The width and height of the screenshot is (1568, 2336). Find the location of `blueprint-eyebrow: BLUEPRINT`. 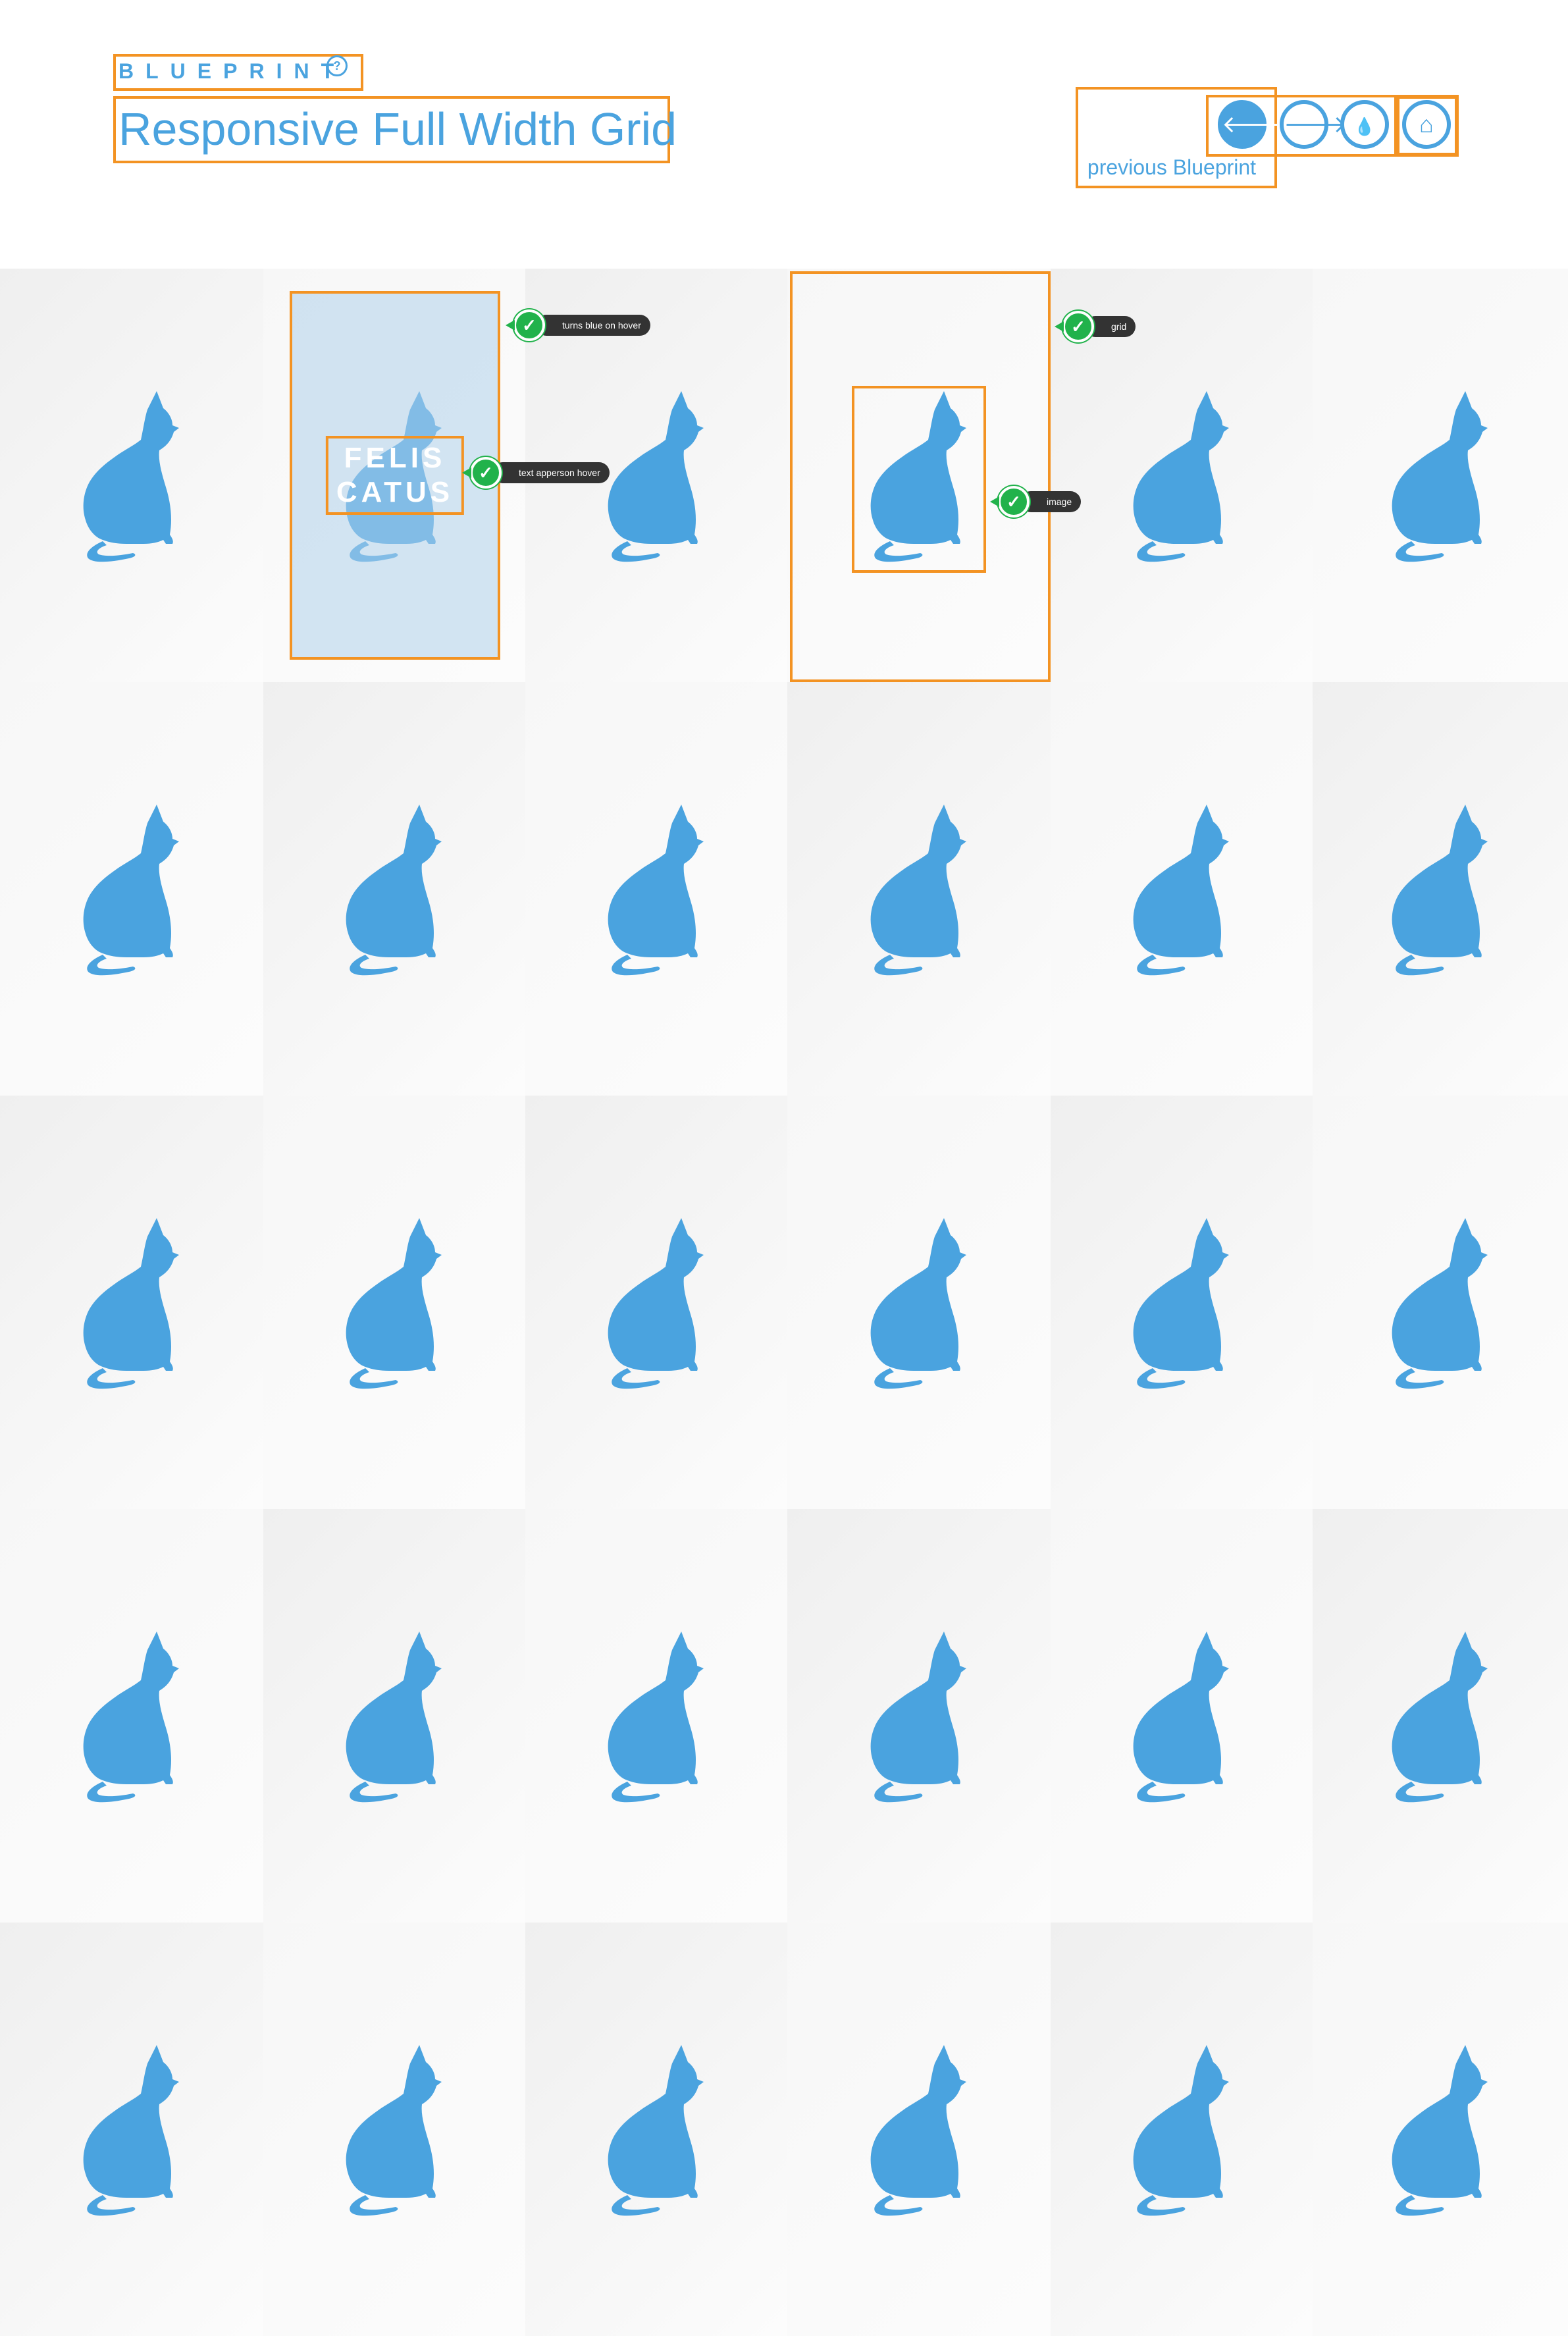

blueprint-eyebrow: BLUEPRINT is located at coordinates (232, 71).